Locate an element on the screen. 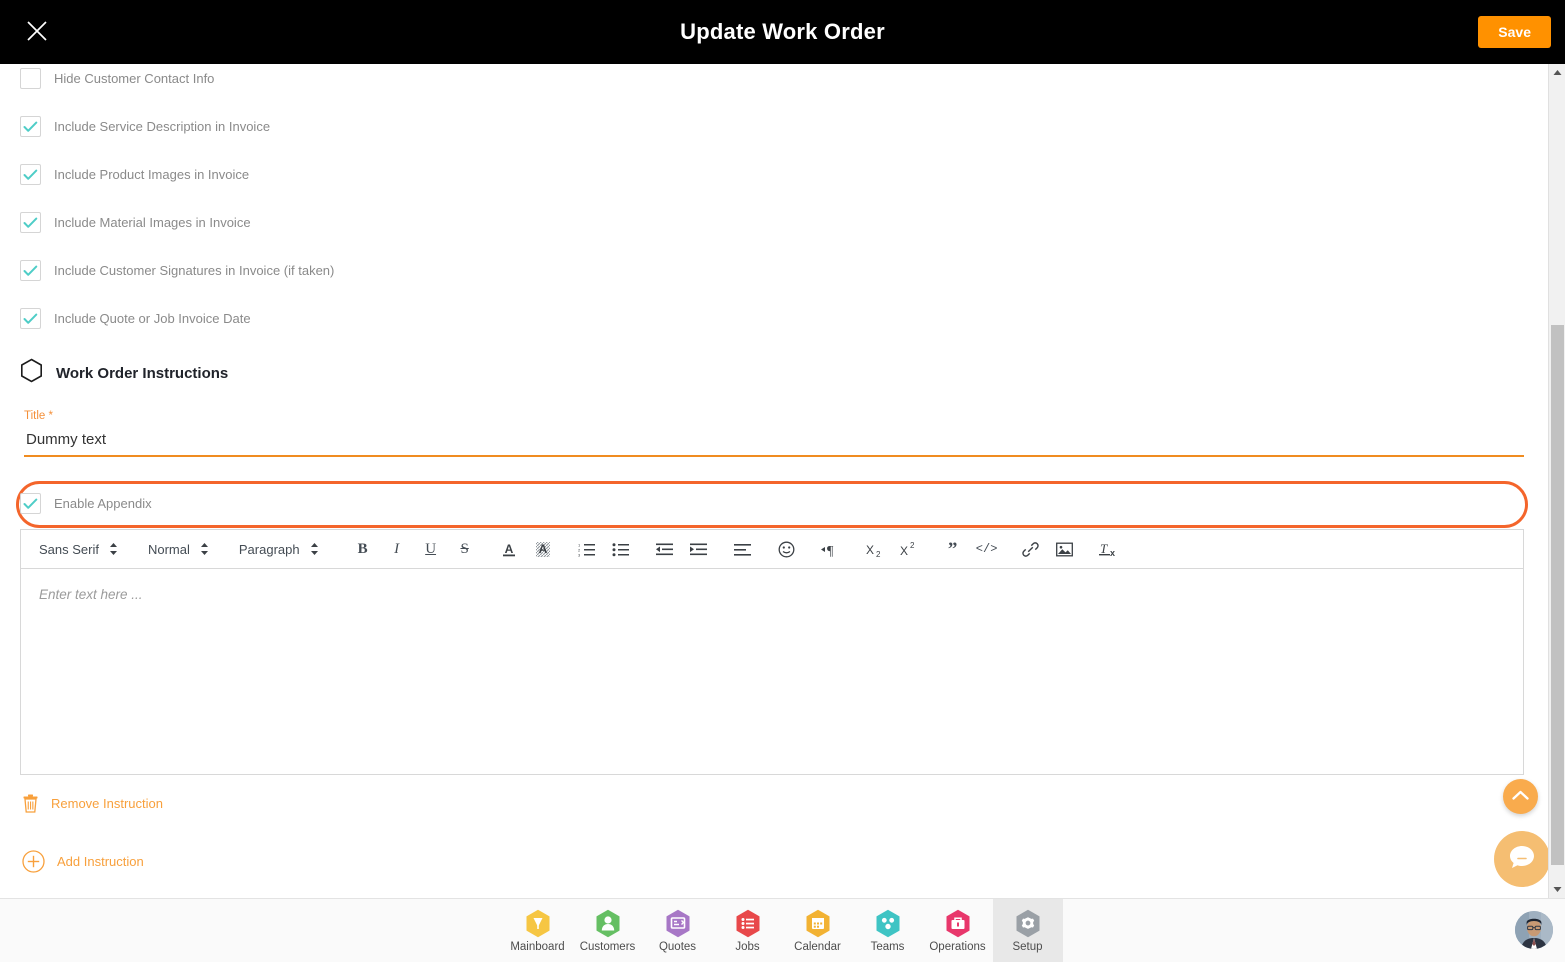 The image size is (1565, 962). chat-widget-button is located at coordinates (1522, 859).